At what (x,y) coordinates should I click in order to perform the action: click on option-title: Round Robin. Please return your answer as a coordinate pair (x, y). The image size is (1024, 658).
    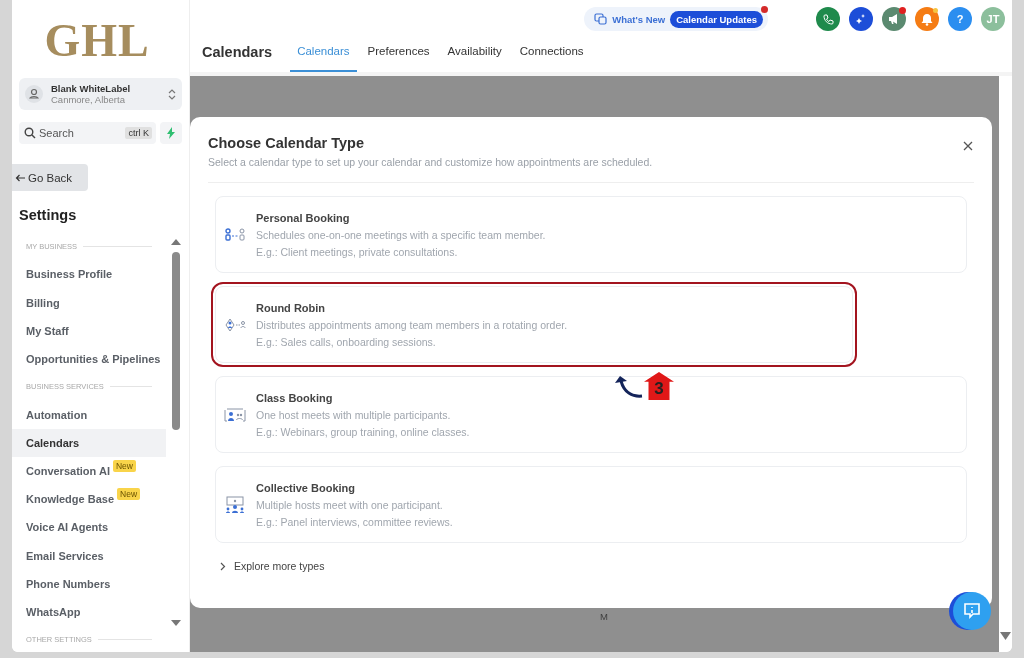
    Looking at the image, I should click on (291, 307).